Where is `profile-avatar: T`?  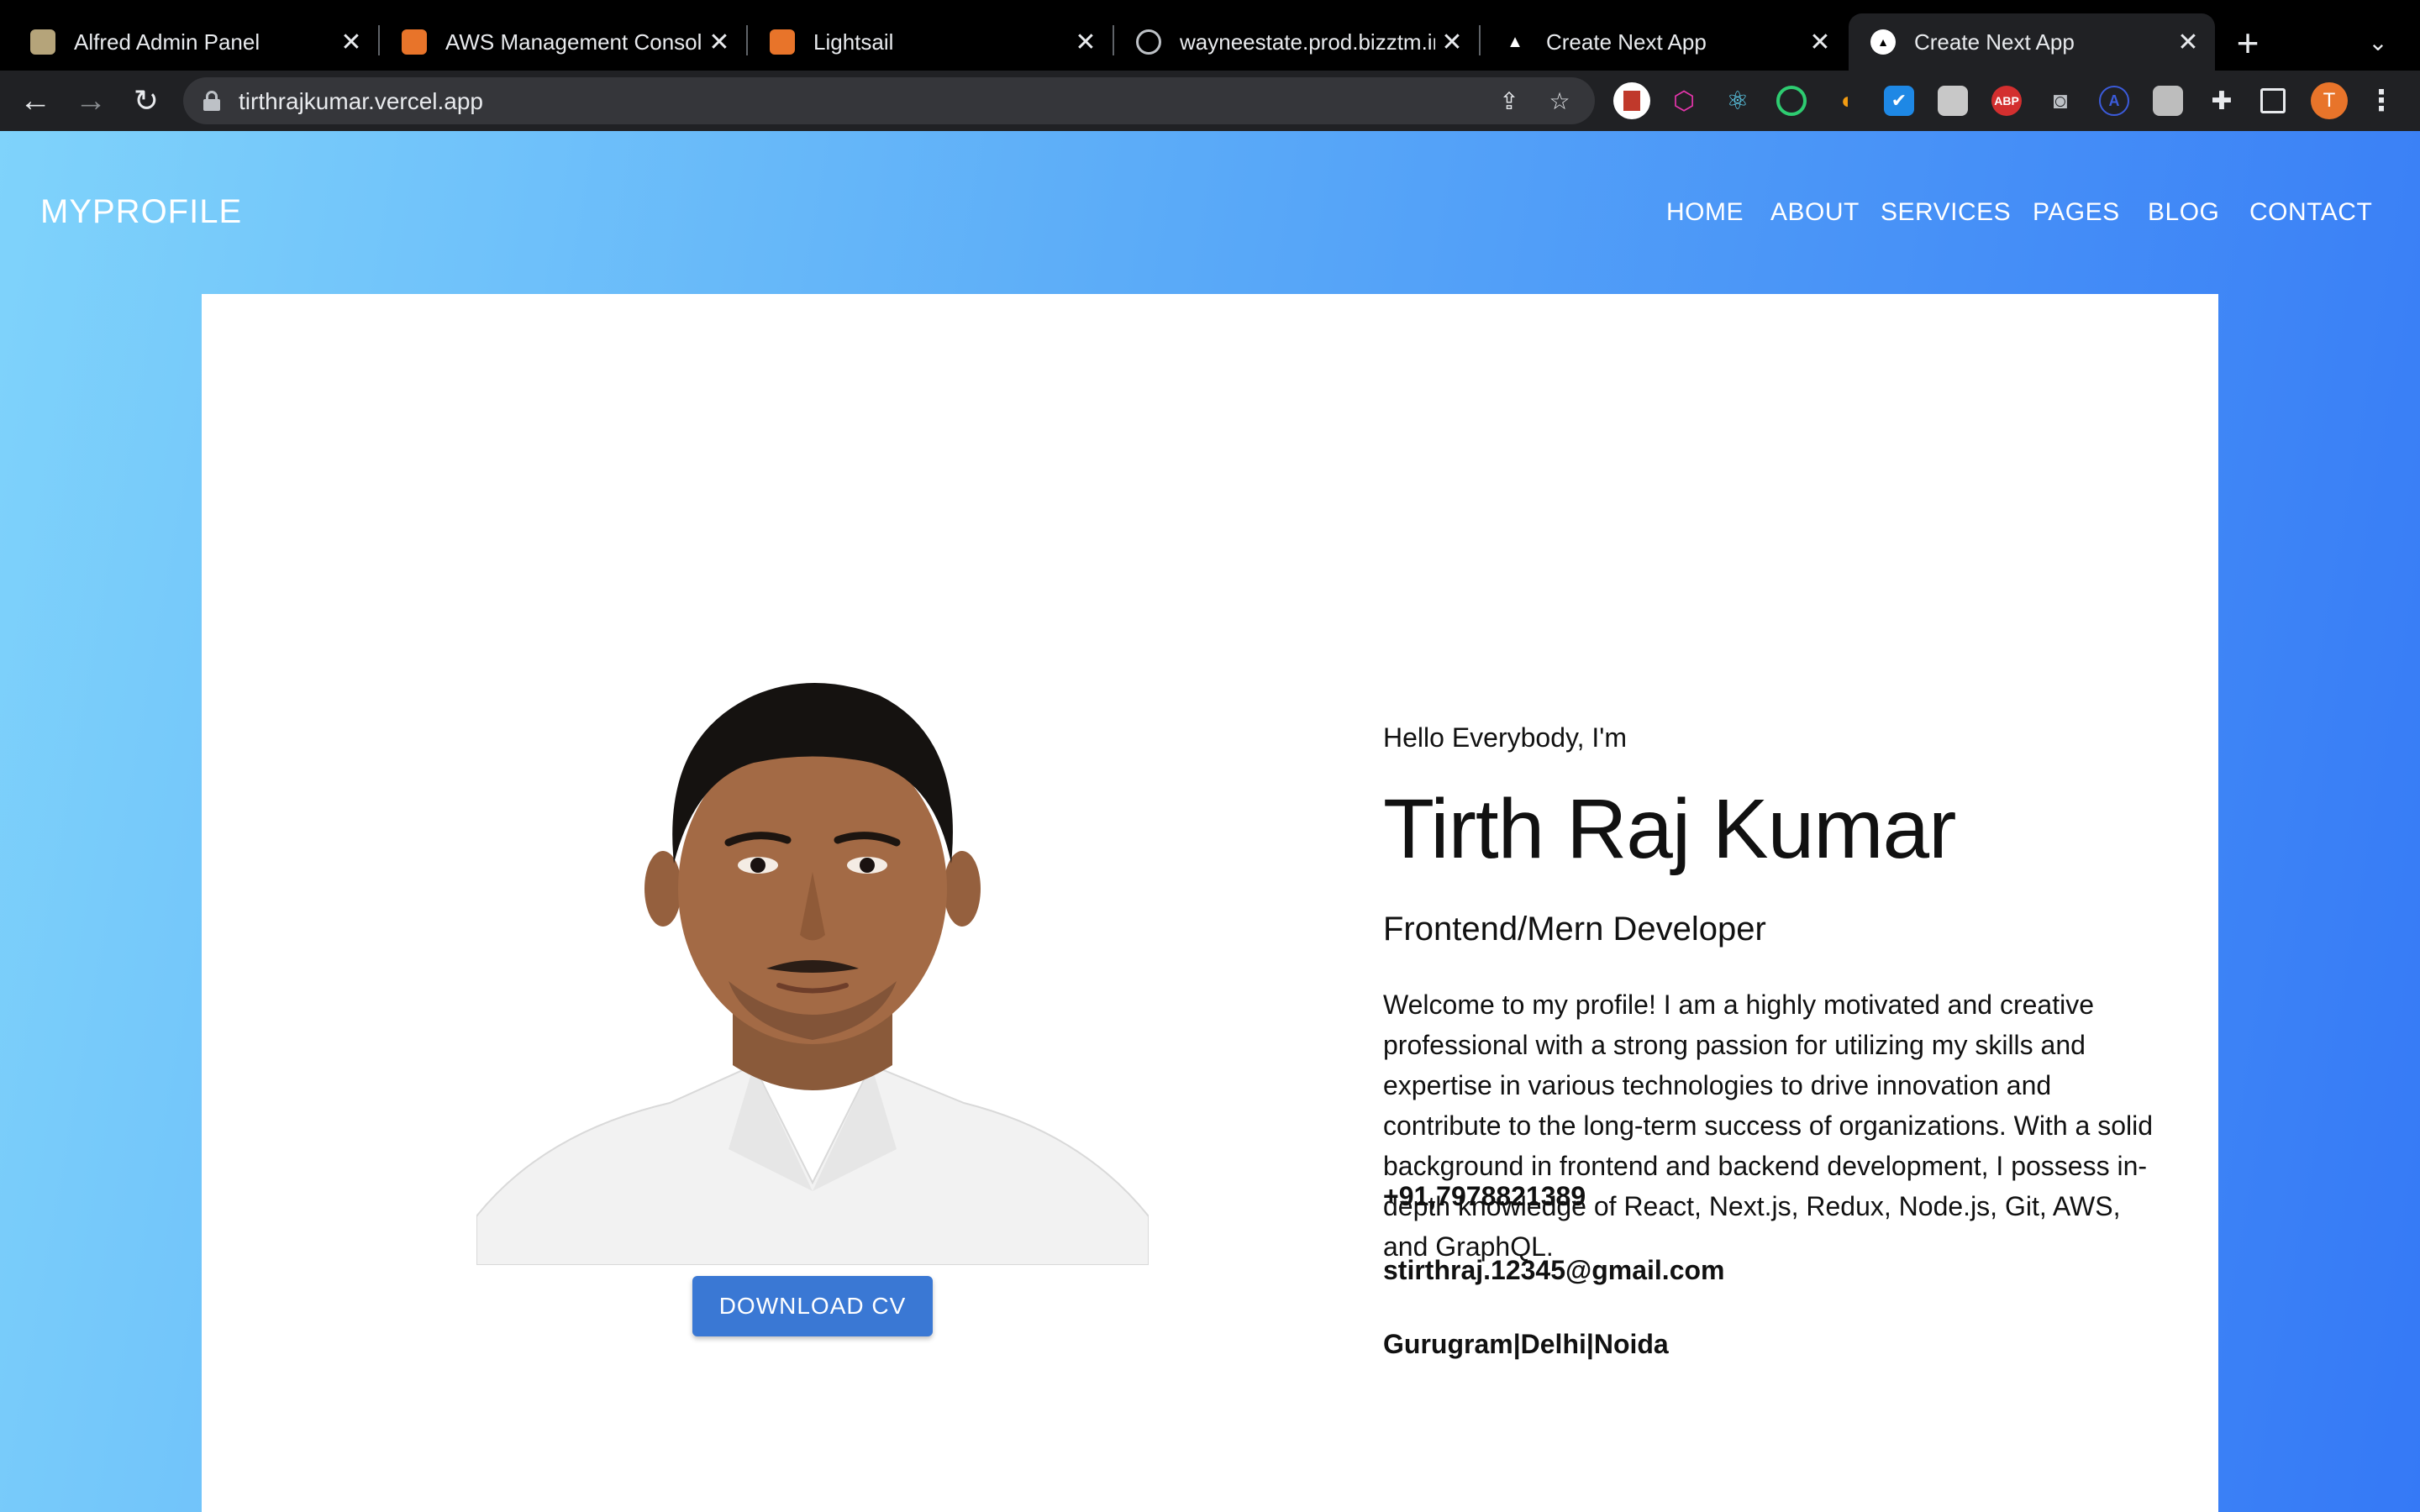 profile-avatar: T is located at coordinates (2329, 100).